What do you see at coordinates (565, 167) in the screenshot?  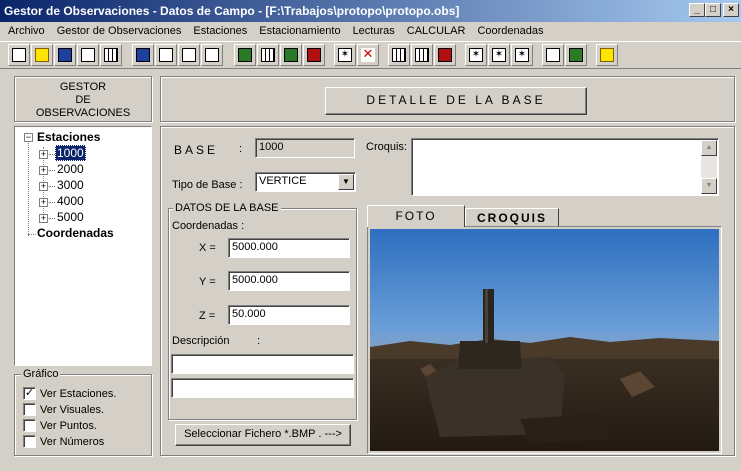 I see `croquis-textarea: ▲ ▼` at bounding box center [565, 167].